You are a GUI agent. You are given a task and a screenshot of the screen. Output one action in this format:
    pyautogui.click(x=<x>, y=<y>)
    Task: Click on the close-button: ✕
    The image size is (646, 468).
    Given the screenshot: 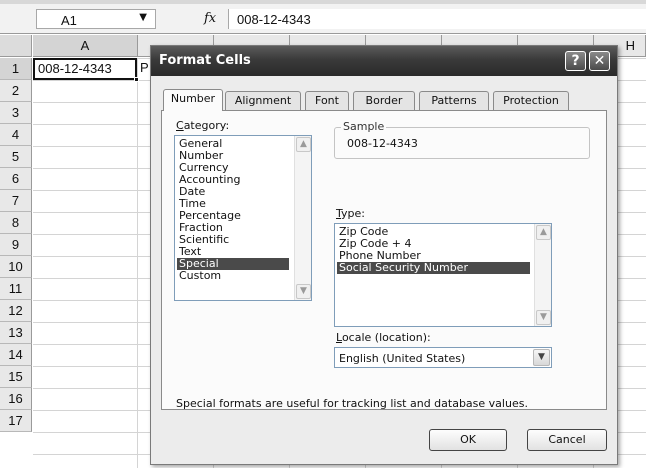 What is the action you would take?
    pyautogui.click(x=599, y=61)
    